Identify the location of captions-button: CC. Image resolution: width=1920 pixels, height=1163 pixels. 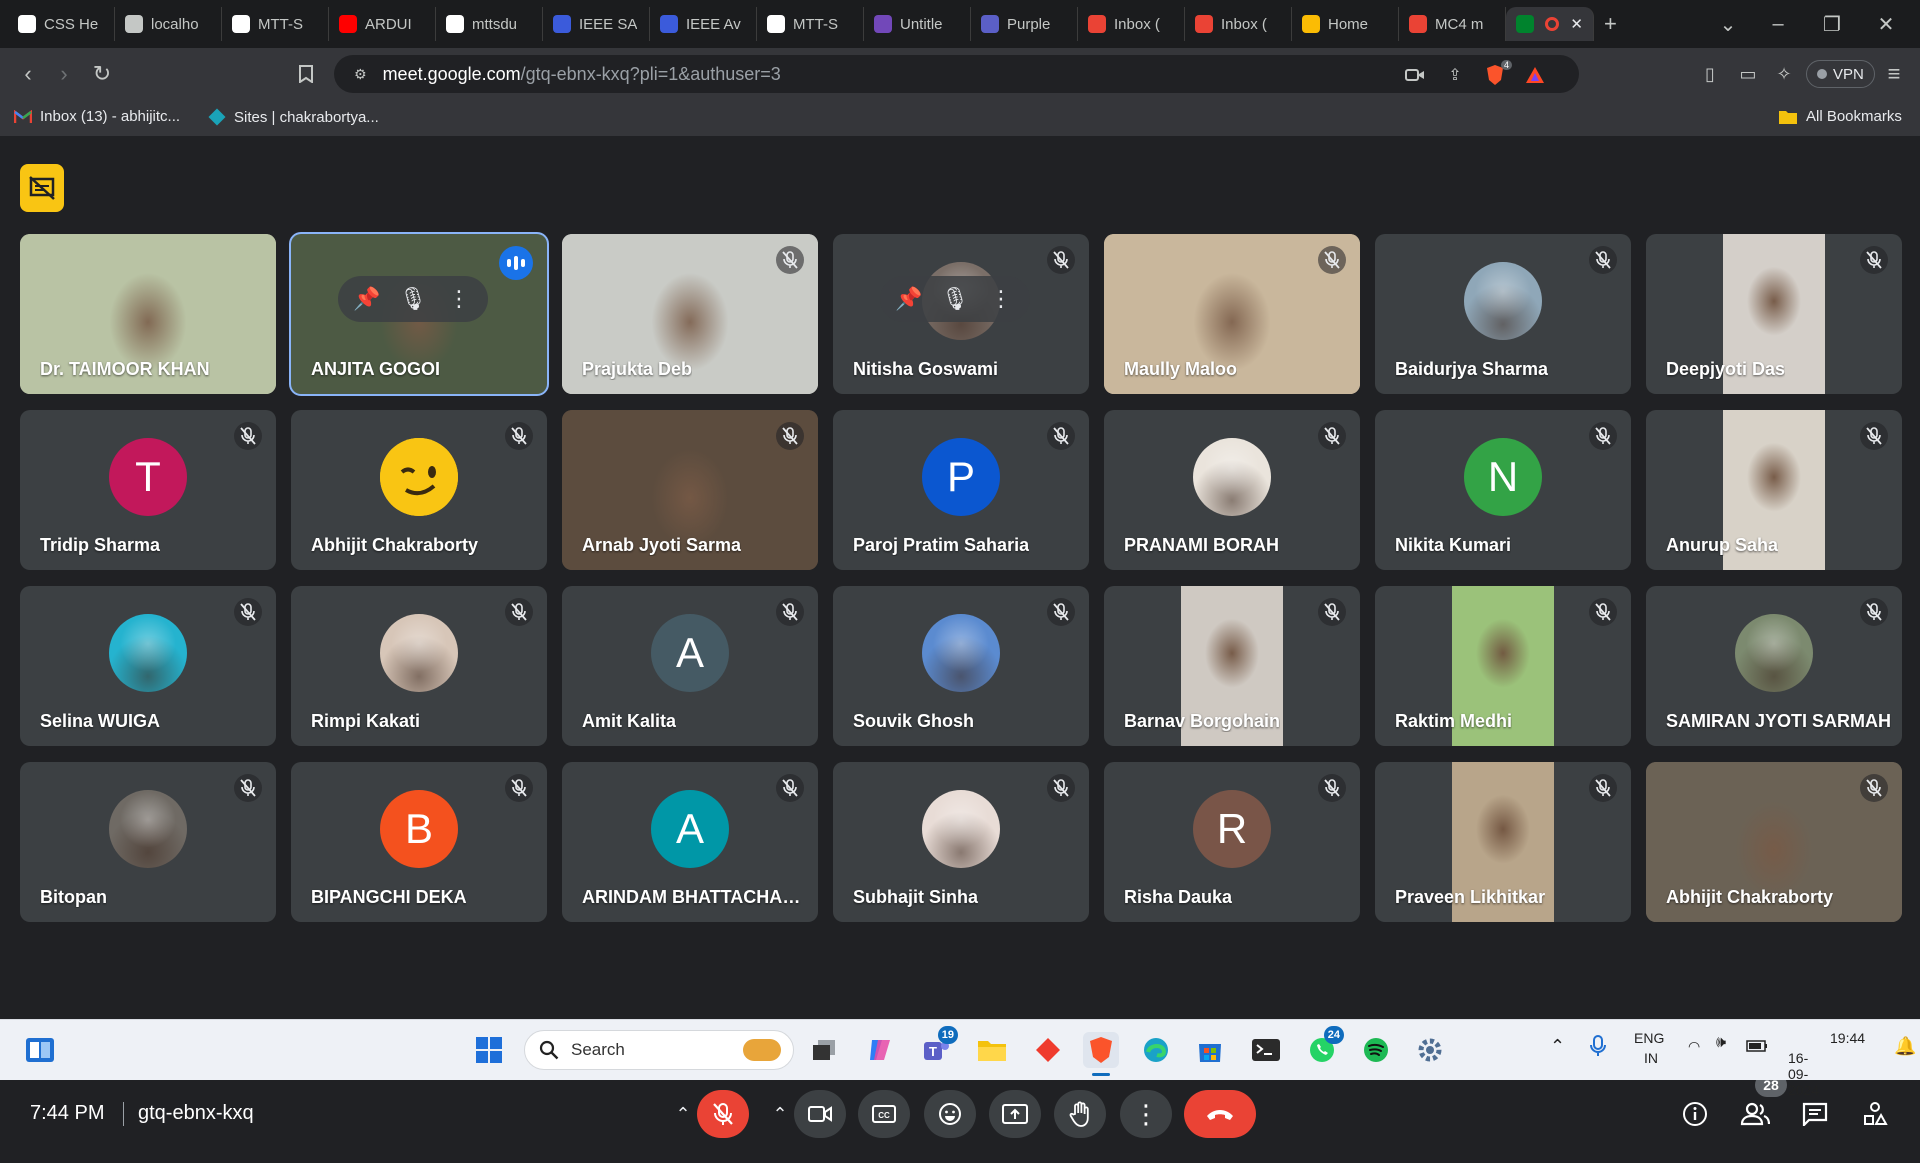
(884, 1114).